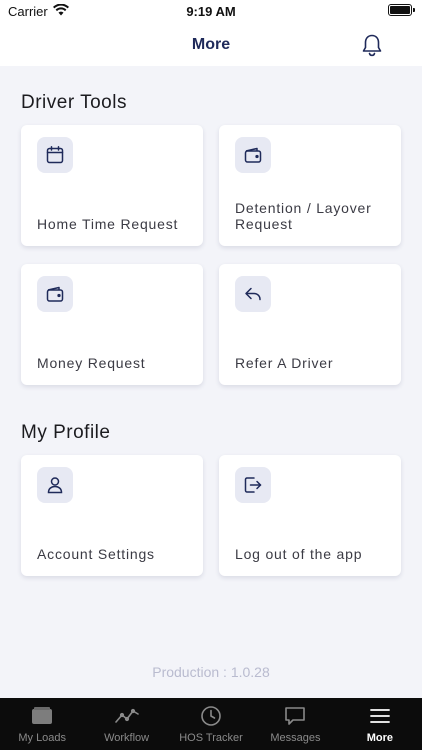 The width and height of the screenshot is (422, 750). Describe the element at coordinates (310, 515) in the screenshot. I see `log-out-card: Log out of the app` at that location.